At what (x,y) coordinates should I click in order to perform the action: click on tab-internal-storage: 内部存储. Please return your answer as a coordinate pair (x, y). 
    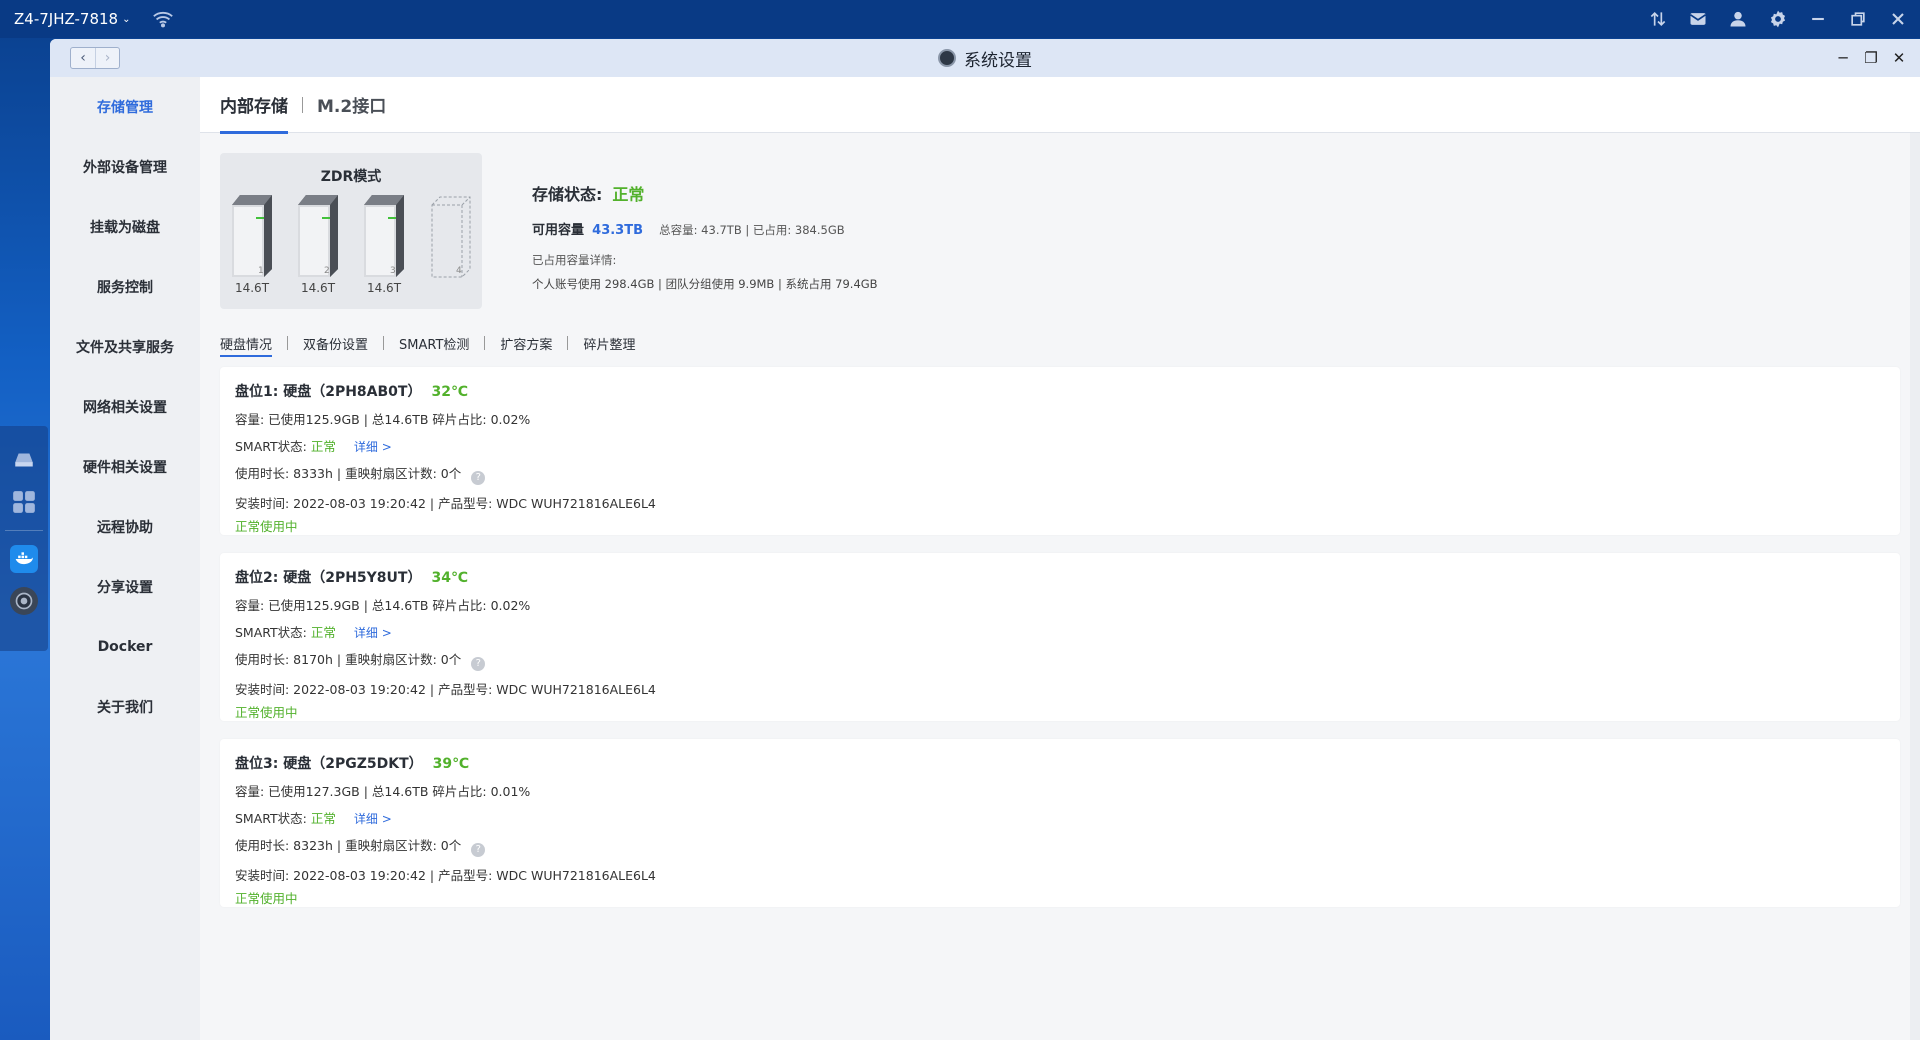
    Looking at the image, I should click on (254, 105).